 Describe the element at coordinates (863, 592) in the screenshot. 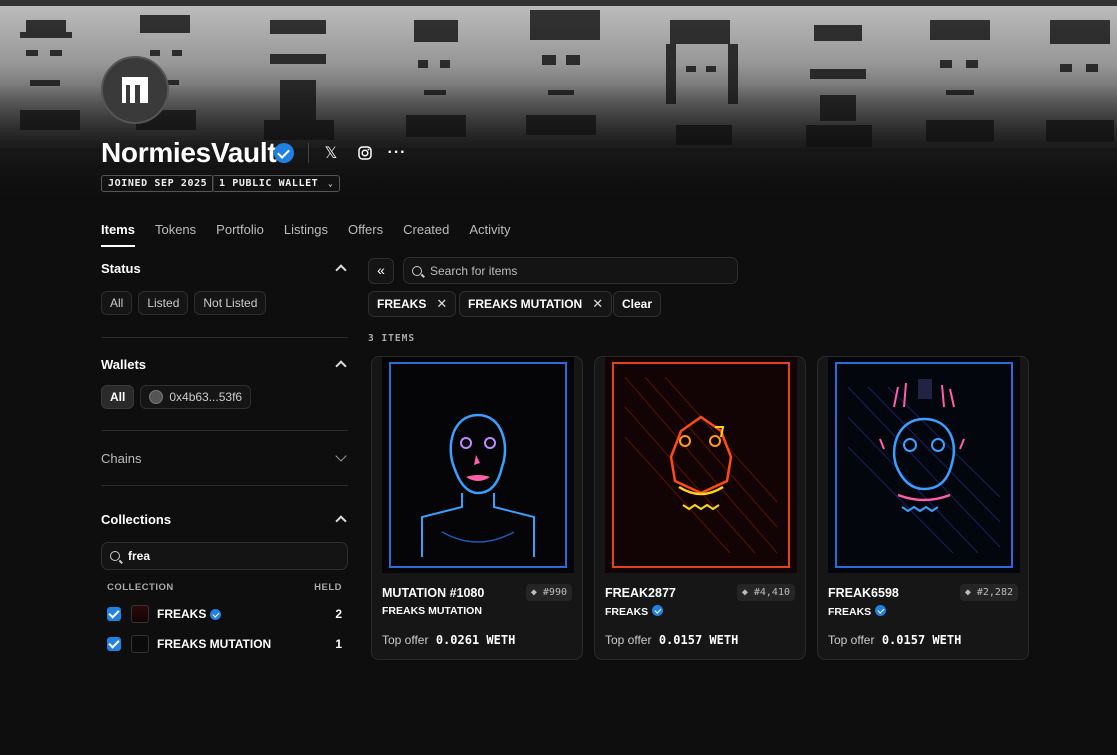

I see `item-name: FREAK6598` at that location.